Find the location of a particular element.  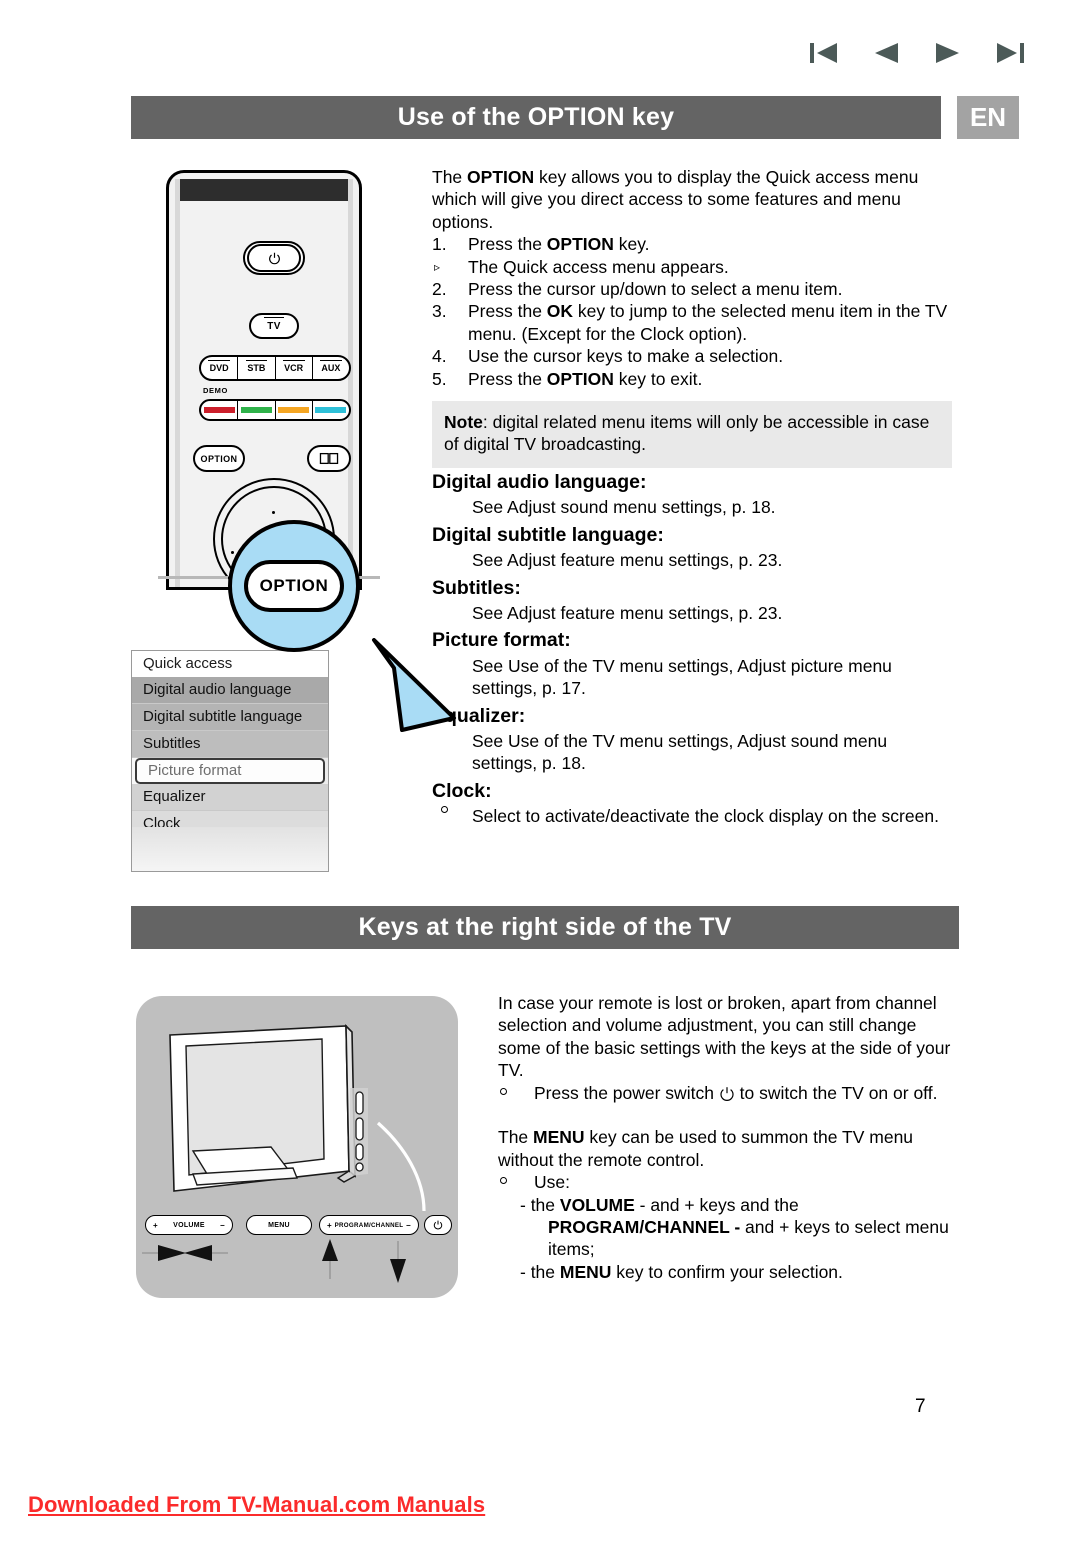

remote-guide-key is located at coordinates (329, 458).